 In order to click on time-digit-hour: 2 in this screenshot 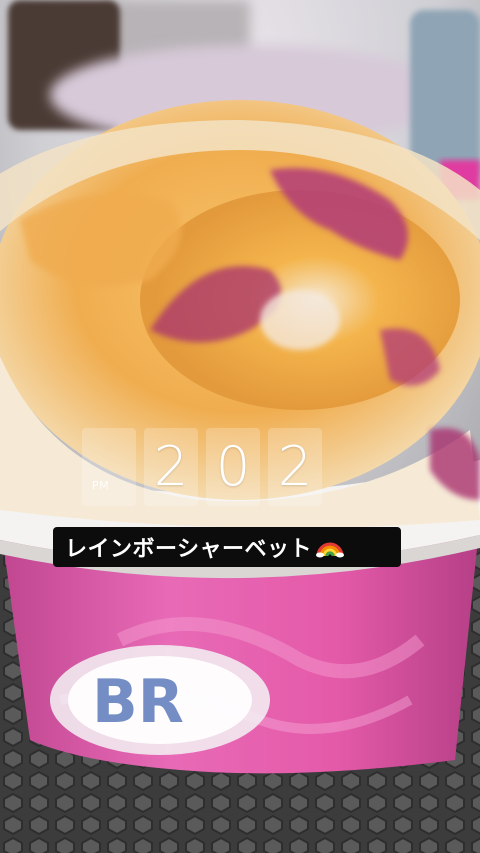, I will do `click(171, 467)`.